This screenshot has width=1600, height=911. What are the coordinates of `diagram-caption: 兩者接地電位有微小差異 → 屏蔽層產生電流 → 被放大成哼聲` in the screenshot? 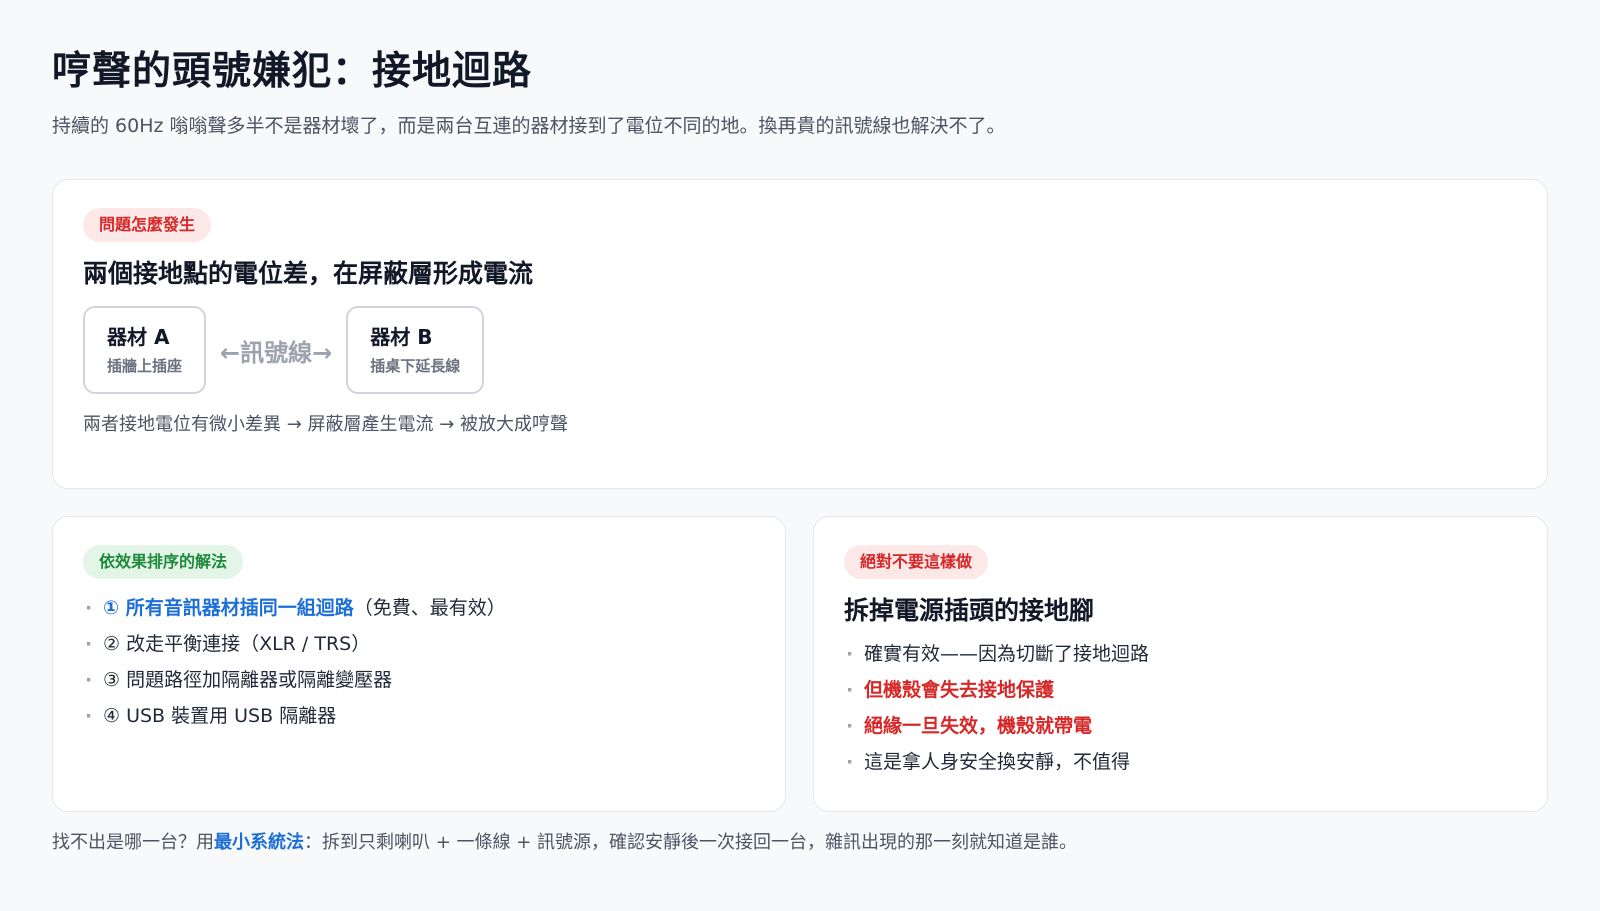 It's located at (326, 424).